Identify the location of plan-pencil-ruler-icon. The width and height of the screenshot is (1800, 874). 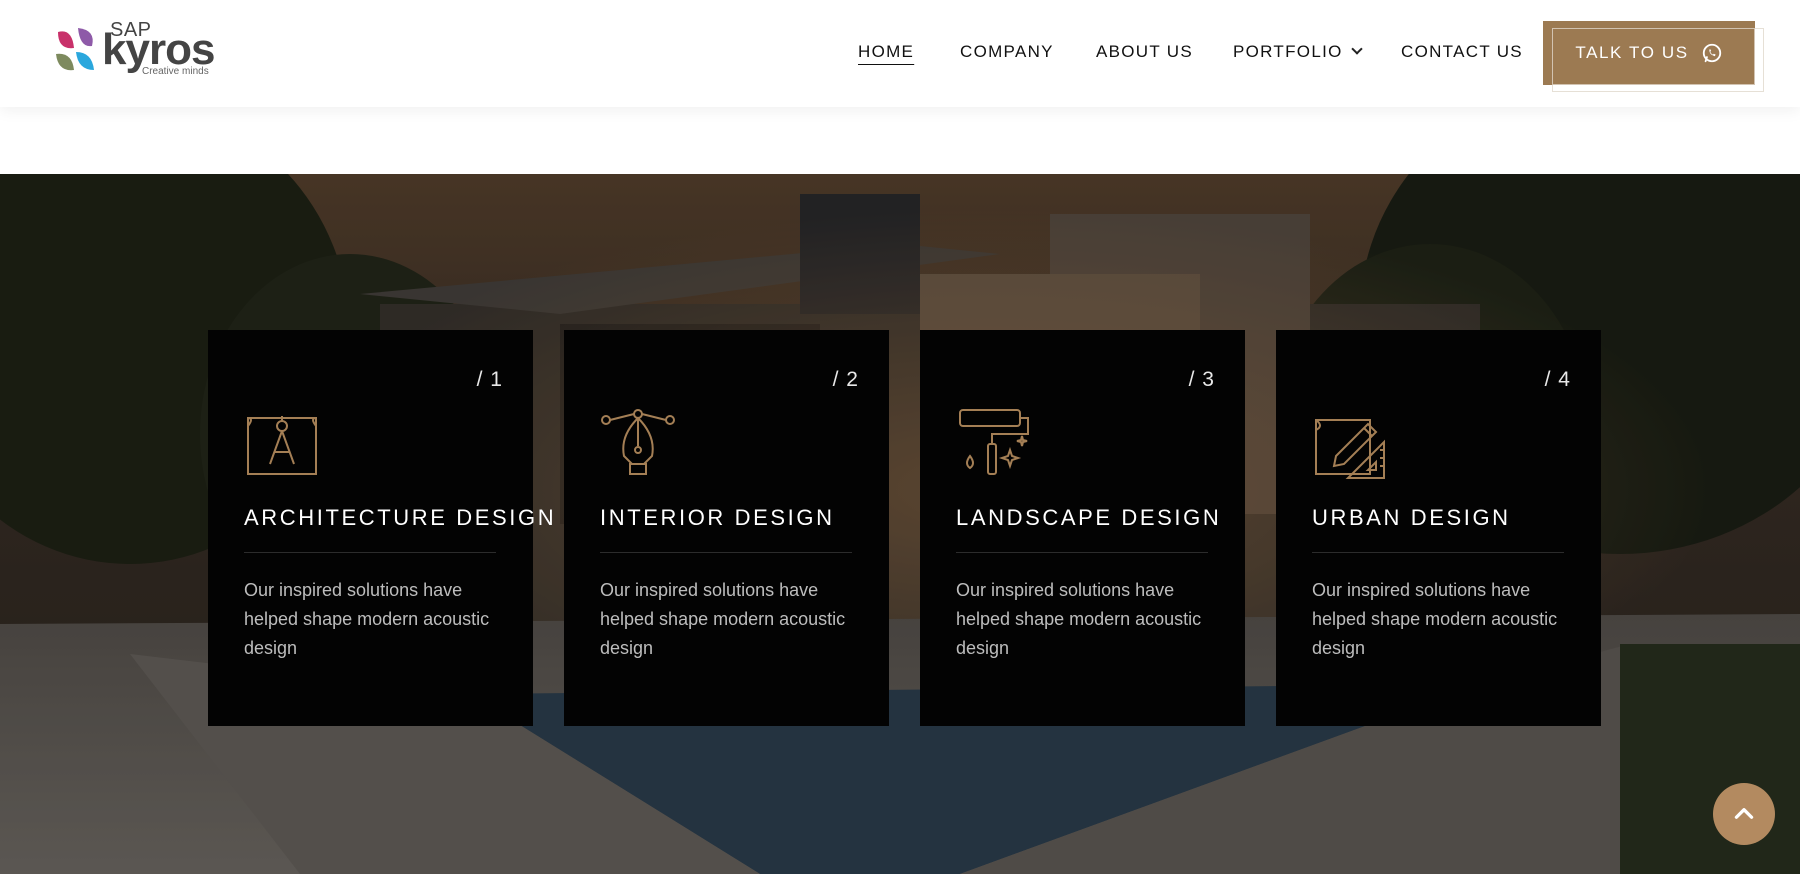
(1350, 449).